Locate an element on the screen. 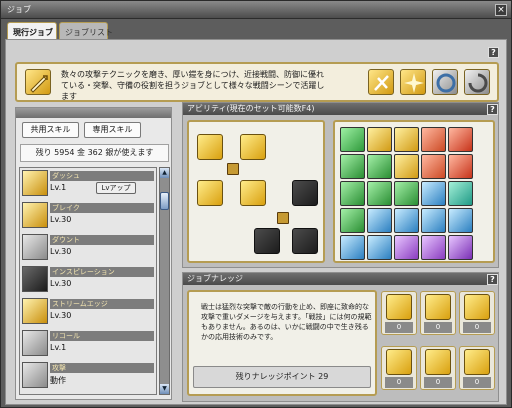 This screenshot has height=408, width=512. help-button: ? is located at coordinates (493, 52).